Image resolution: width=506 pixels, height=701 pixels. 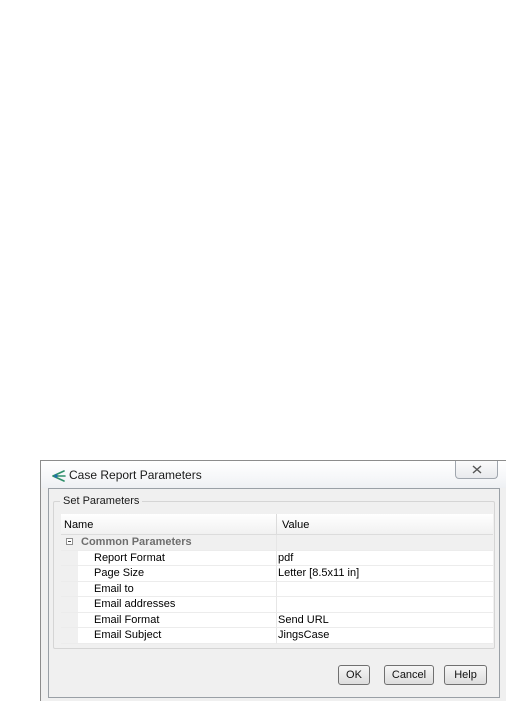 What do you see at coordinates (135, 604) in the screenshot?
I see `property-name: Email addresses` at bounding box center [135, 604].